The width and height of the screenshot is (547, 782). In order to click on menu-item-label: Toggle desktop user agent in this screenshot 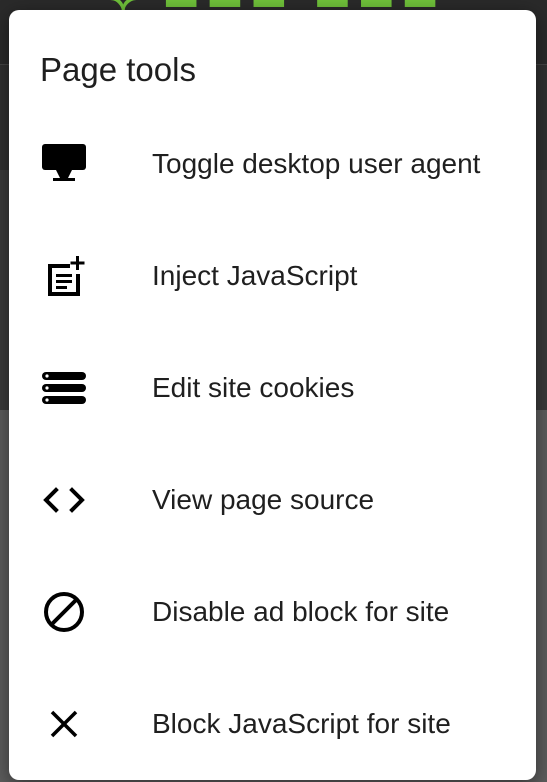, I will do `click(316, 163)`.